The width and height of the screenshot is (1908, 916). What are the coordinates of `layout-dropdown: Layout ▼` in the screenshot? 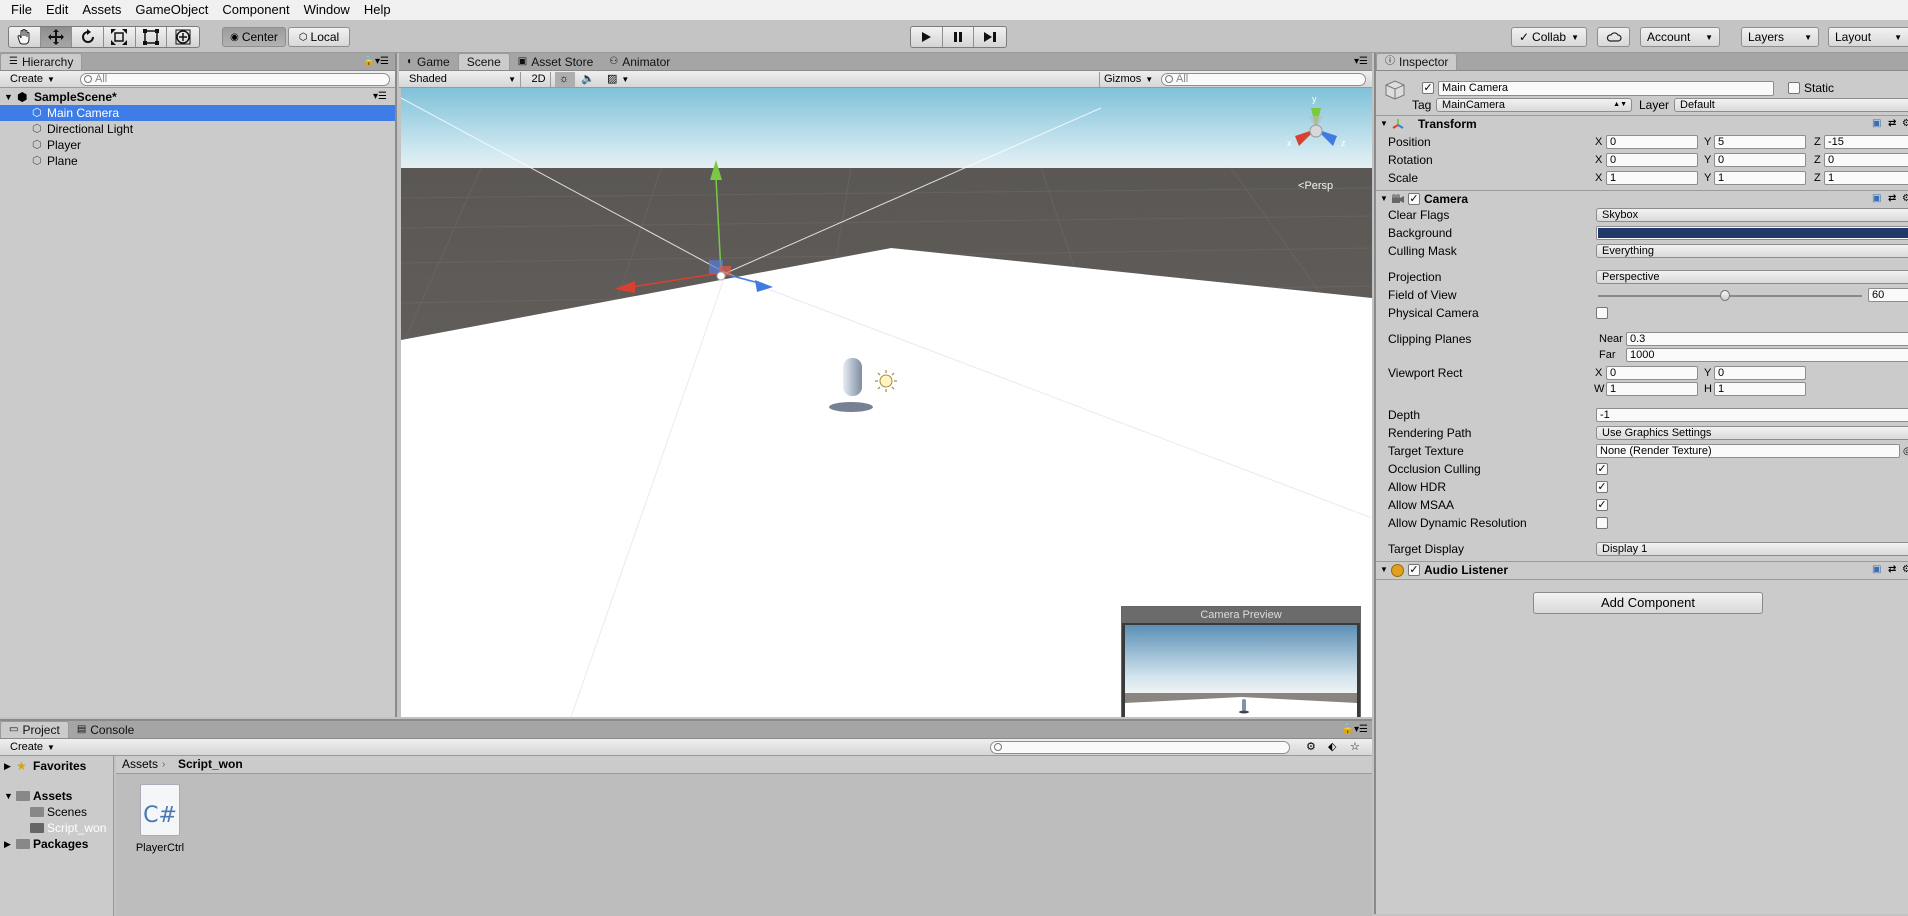 It's located at (1868, 37).